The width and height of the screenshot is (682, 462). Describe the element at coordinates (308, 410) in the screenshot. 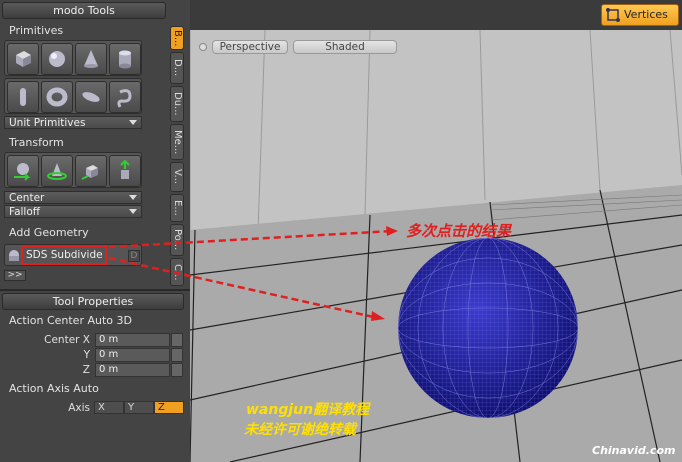

I see `credit-line-1: wangjun翻译教程` at that location.